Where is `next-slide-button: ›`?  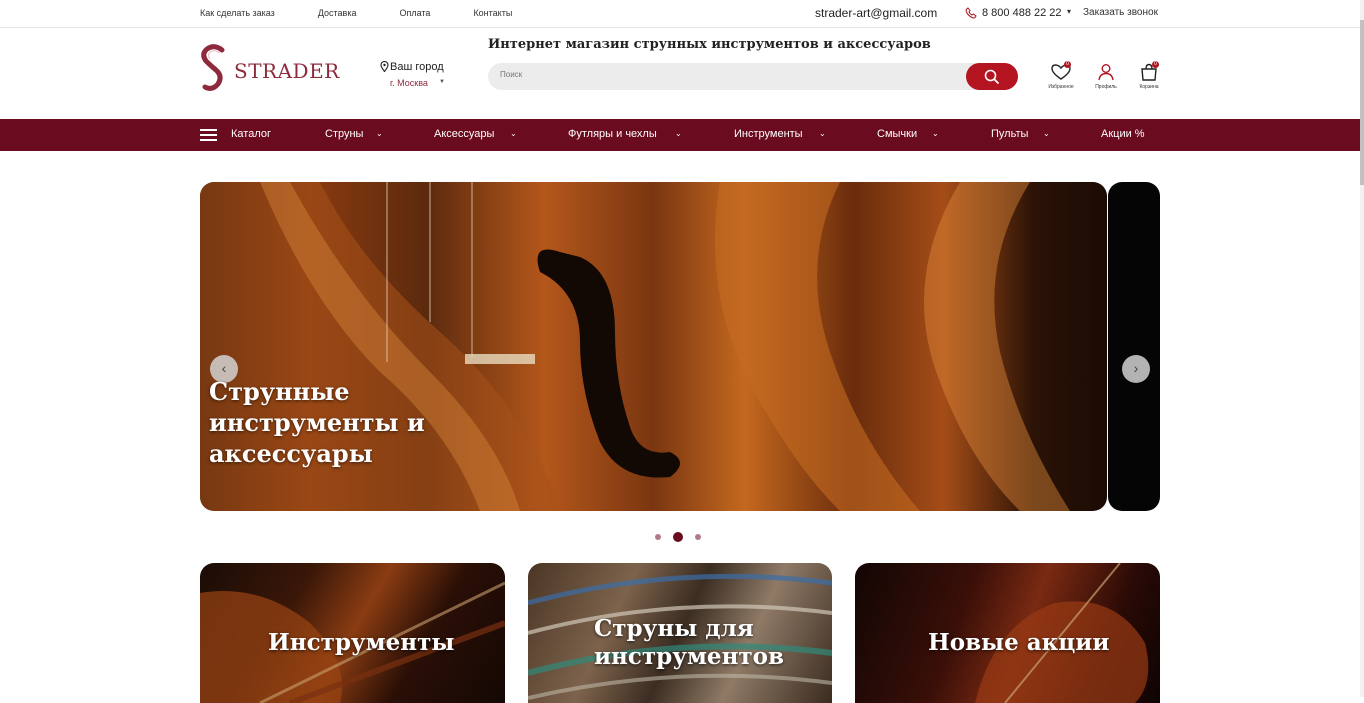
next-slide-button: › is located at coordinates (1136, 369).